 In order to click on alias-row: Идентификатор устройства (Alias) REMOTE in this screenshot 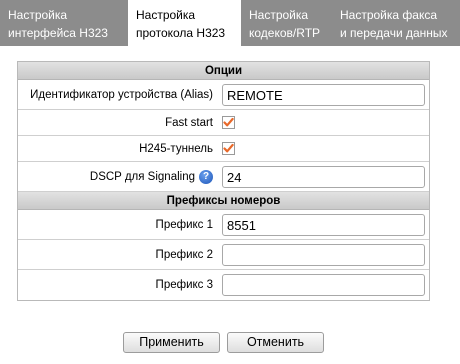, I will do `click(223, 95)`.